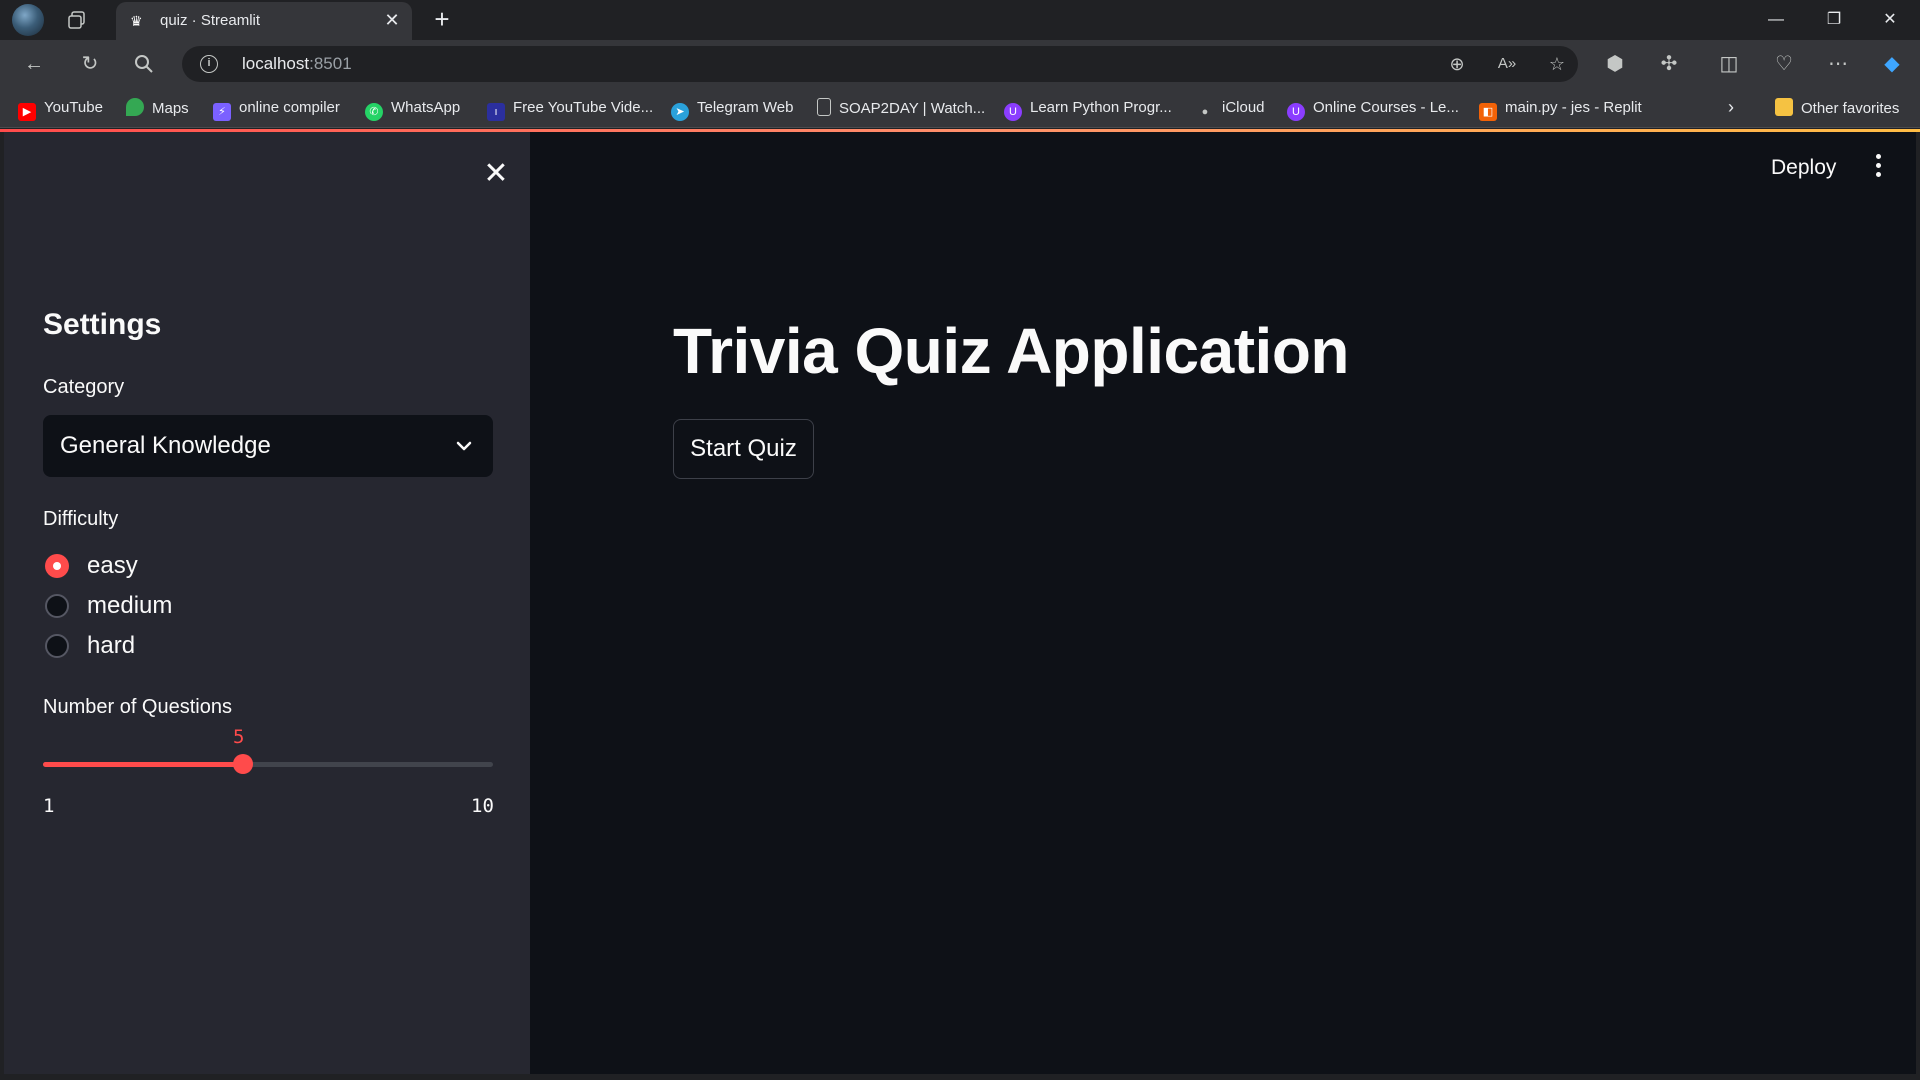  What do you see at coordinates (330, 63) in the screenshot?
I see `url-port: :8501` at bounding box center [330, 63].